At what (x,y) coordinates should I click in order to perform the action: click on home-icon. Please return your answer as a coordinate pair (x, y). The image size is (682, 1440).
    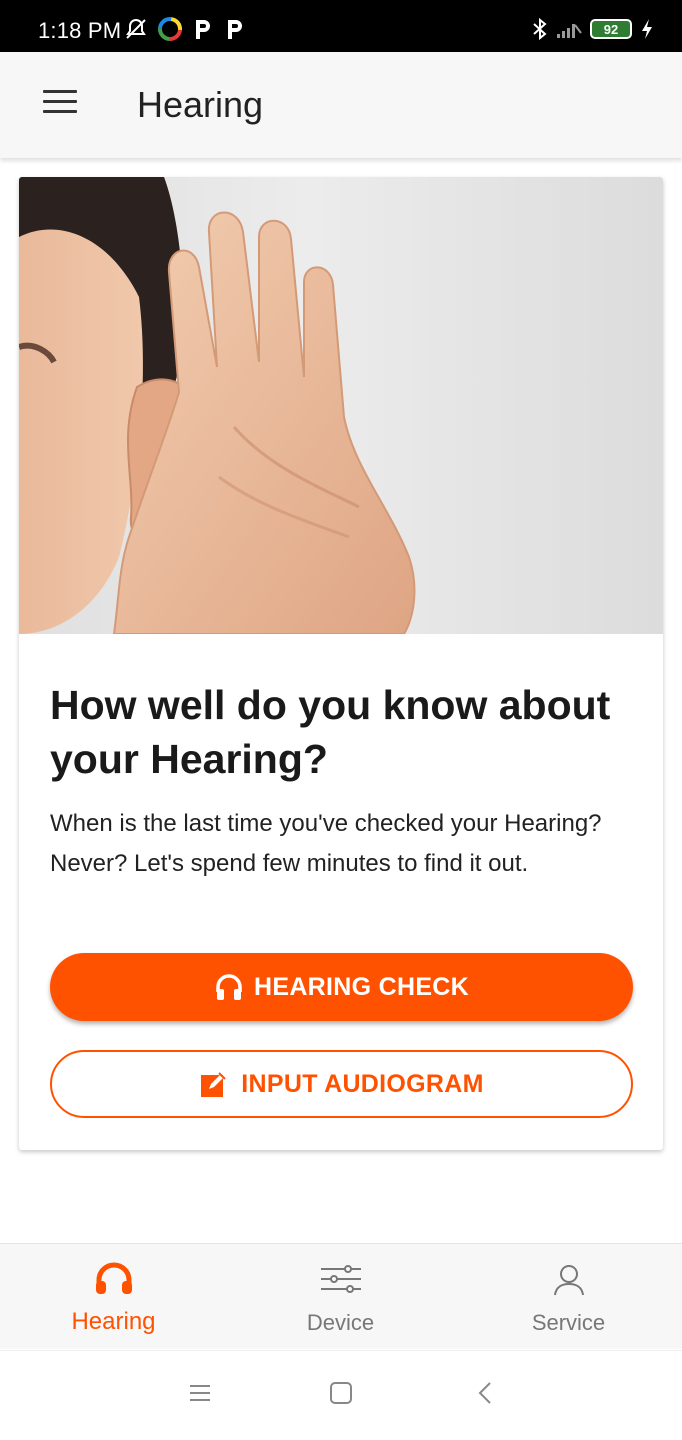
    Looking at the image, I should click on (341, 1393).